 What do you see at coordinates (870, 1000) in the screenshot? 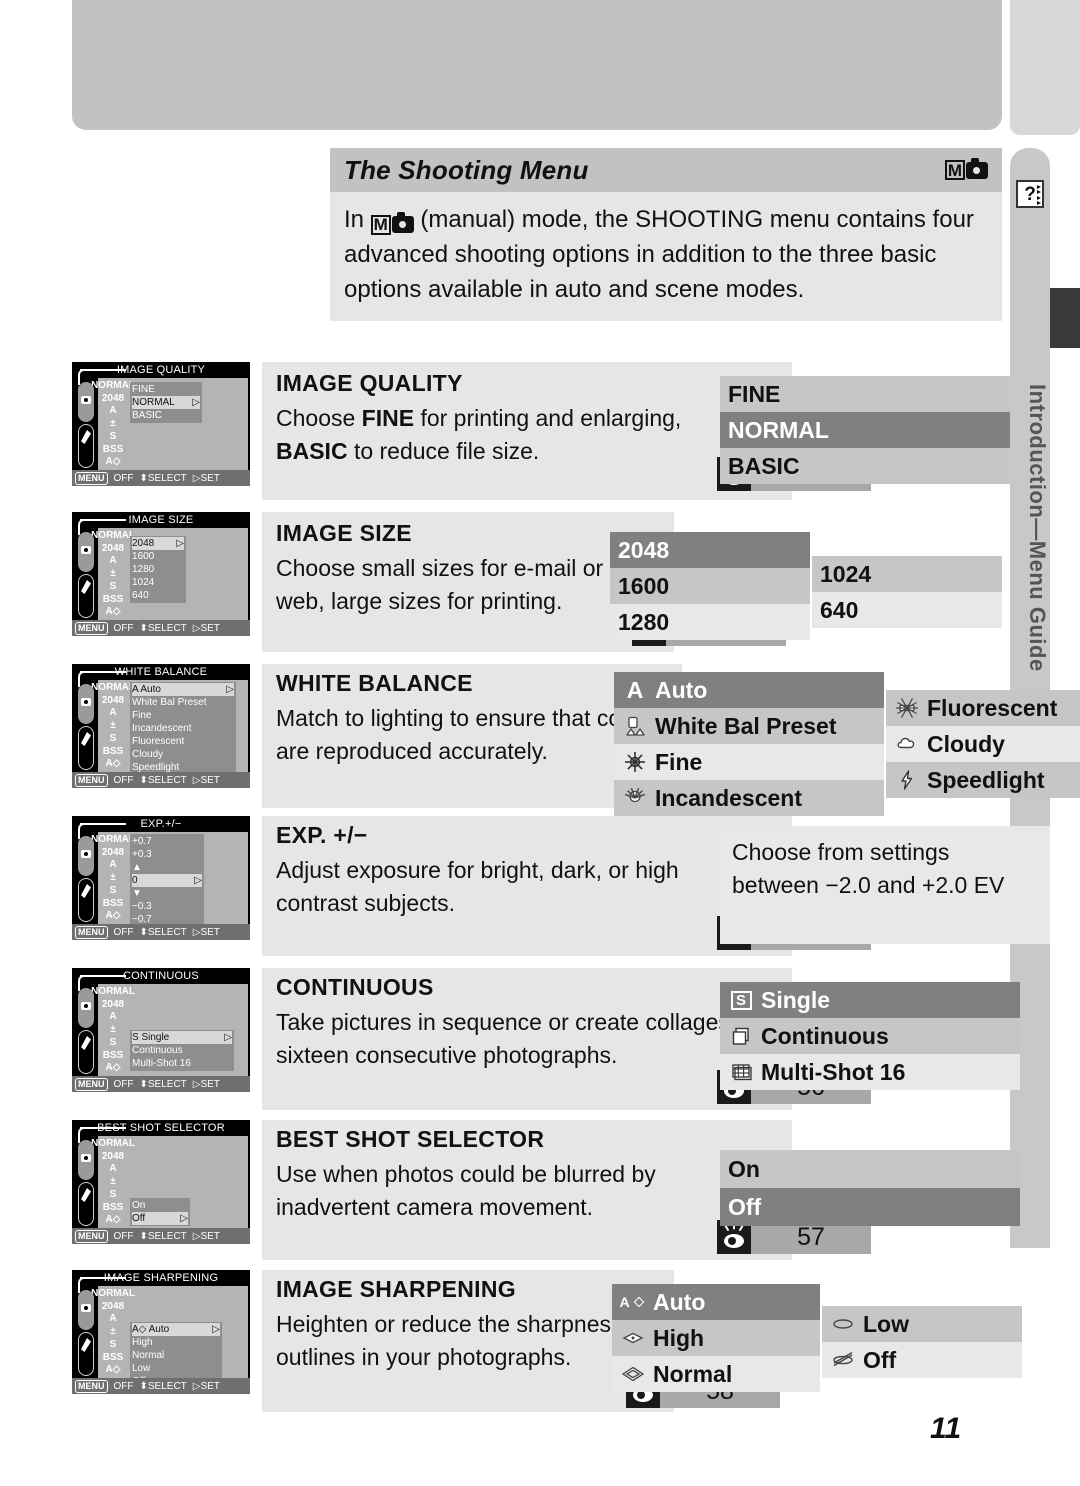
I see `option-continuous-col1-0: S Single` at bounding box center [870, 1000].